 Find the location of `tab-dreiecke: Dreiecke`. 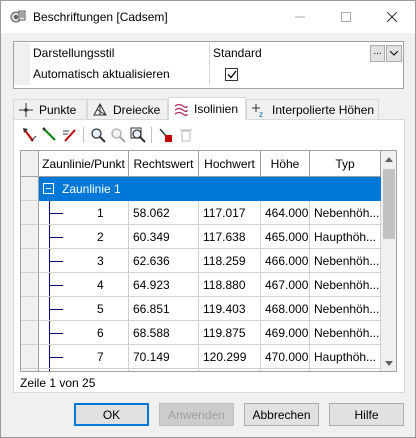

tab-dreiecke: Dreiecke is located at coordinates (127, 109).